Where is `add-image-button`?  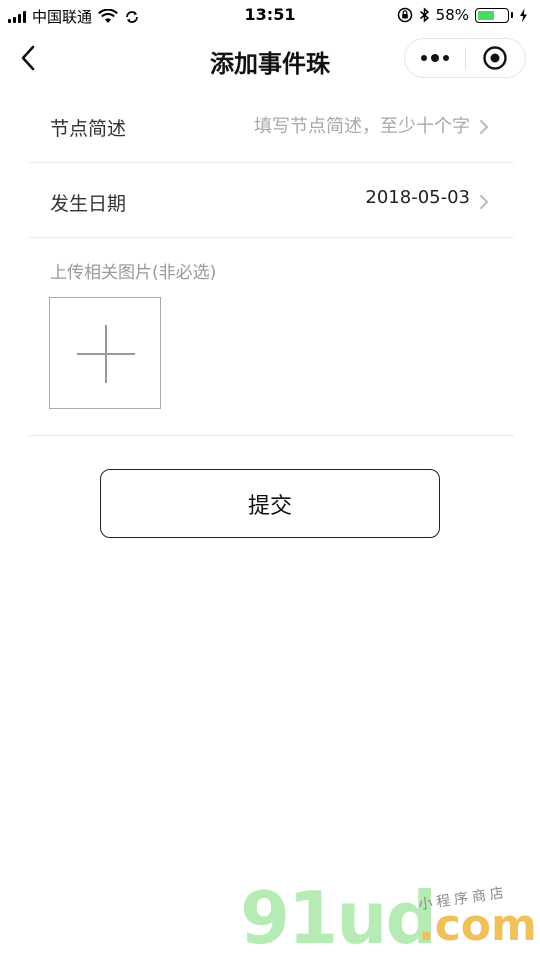 add-image-button is located at coordinates (105, 353).